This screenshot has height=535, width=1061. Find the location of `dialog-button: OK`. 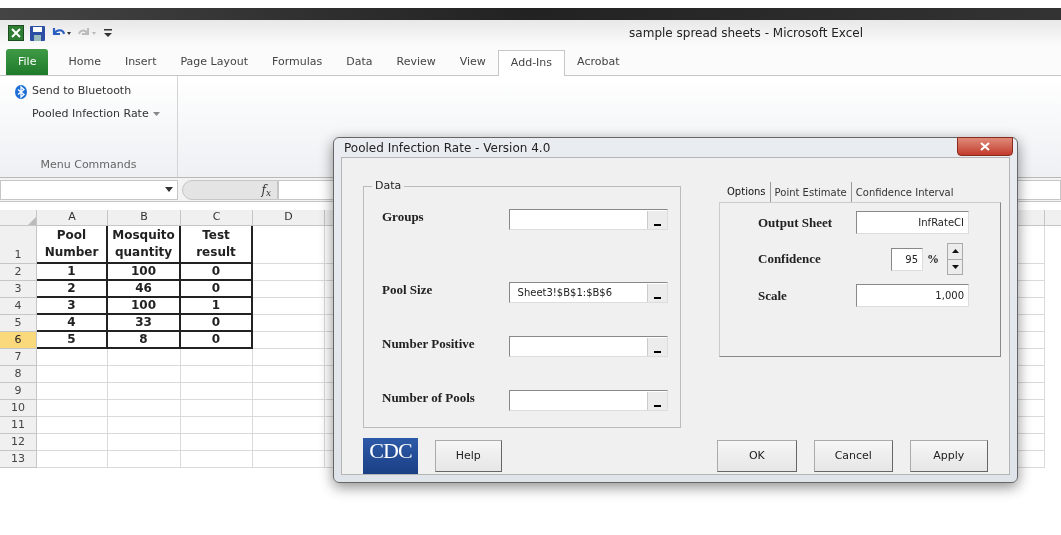

dialog-button: OK is located at coordinates (757, 456).